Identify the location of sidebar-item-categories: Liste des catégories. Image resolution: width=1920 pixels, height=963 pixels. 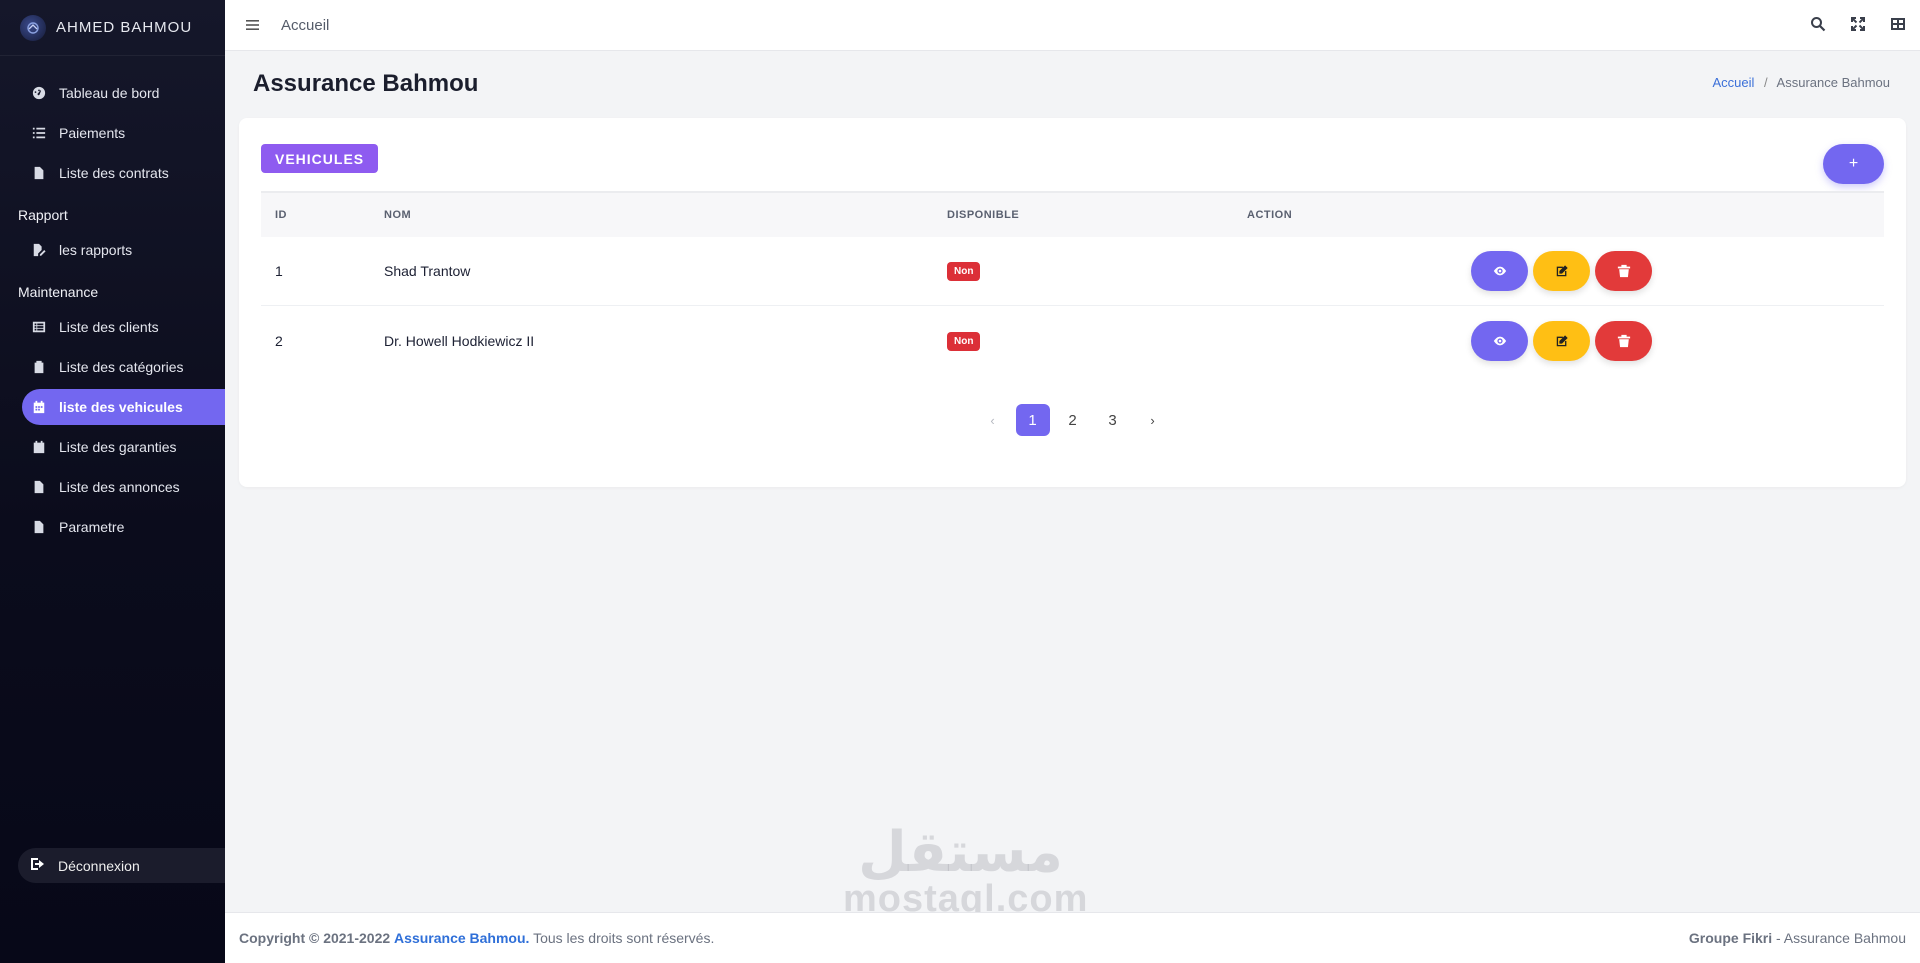
(123, 367).